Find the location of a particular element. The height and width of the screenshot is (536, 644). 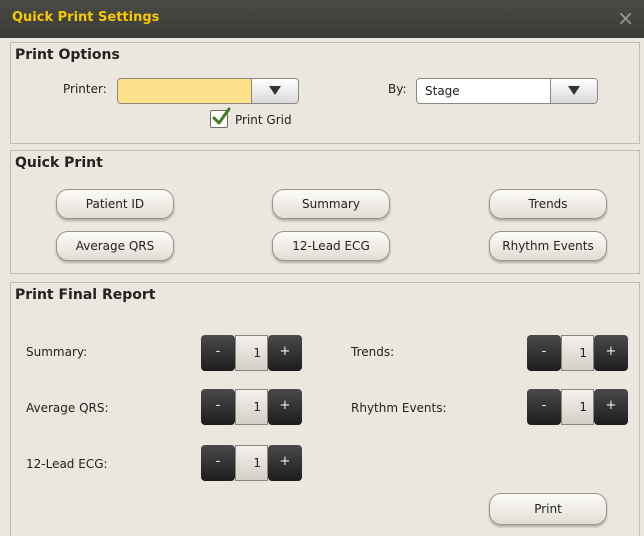

trends-stepper: - 1 + is located at coordinates (578, 353).